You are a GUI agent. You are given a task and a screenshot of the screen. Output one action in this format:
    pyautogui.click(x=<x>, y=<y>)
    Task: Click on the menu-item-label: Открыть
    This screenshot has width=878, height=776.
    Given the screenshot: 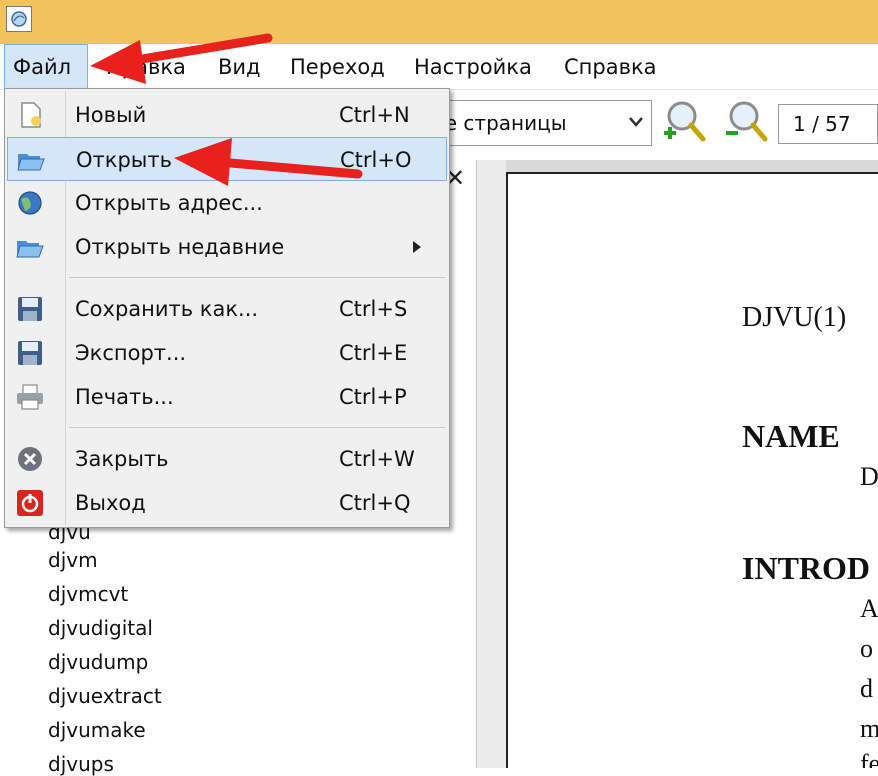 What is the action you would take?
    pyautogui.click(x=124, y=160)
    